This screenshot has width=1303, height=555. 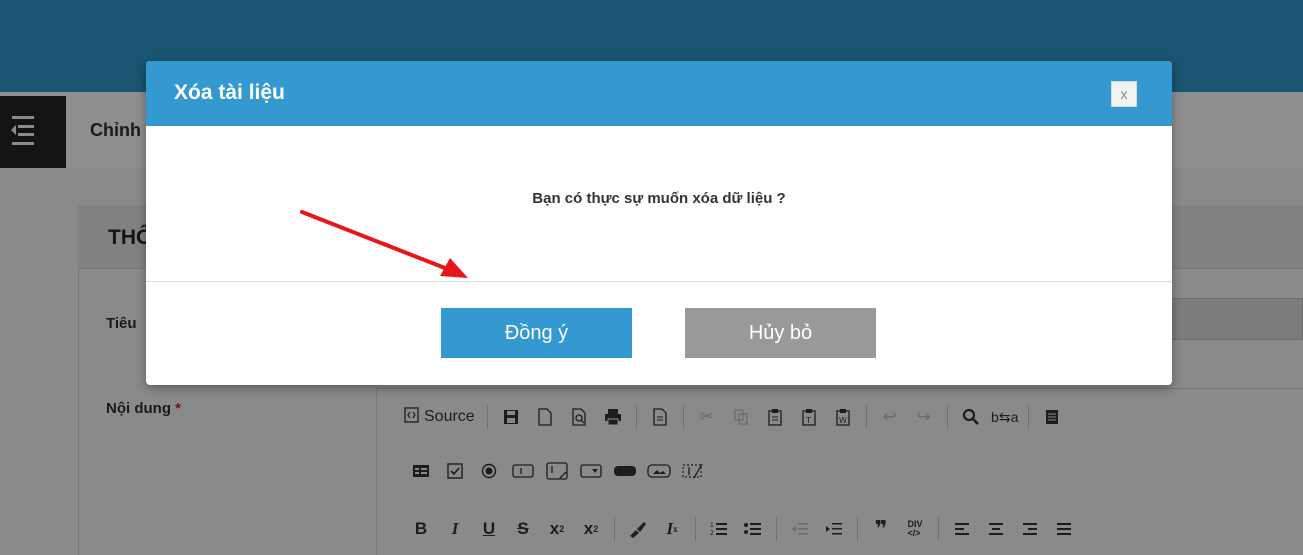 What do you see at coordinates (545, 417) in the screenshot?
I see `new-page-icon` at bounding box center [545, 417].